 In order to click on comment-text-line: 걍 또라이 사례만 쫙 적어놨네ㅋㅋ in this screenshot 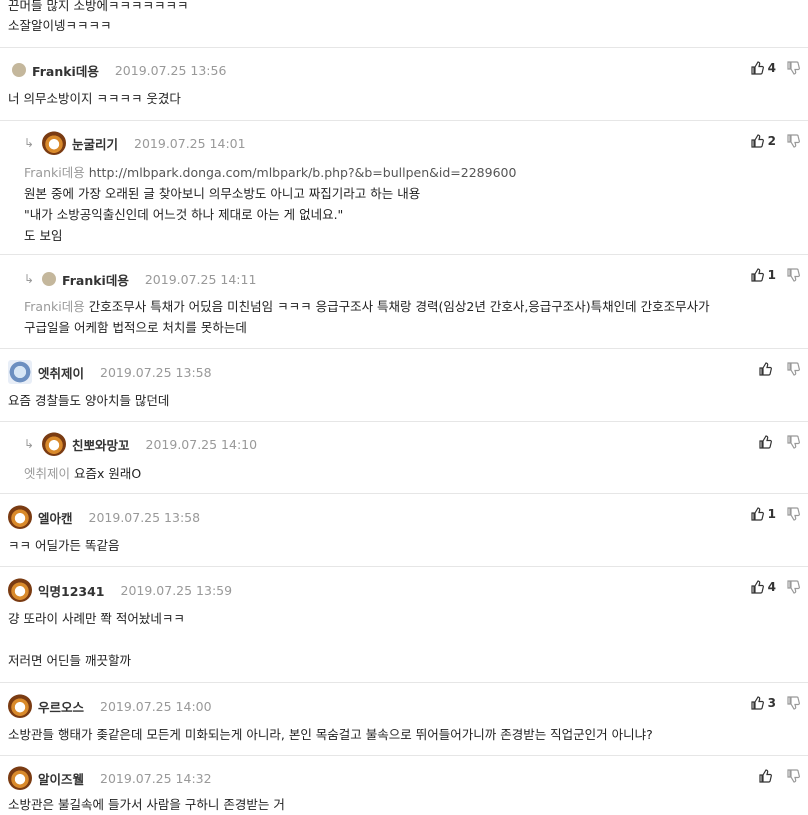, I will do `click(96, 618)`.